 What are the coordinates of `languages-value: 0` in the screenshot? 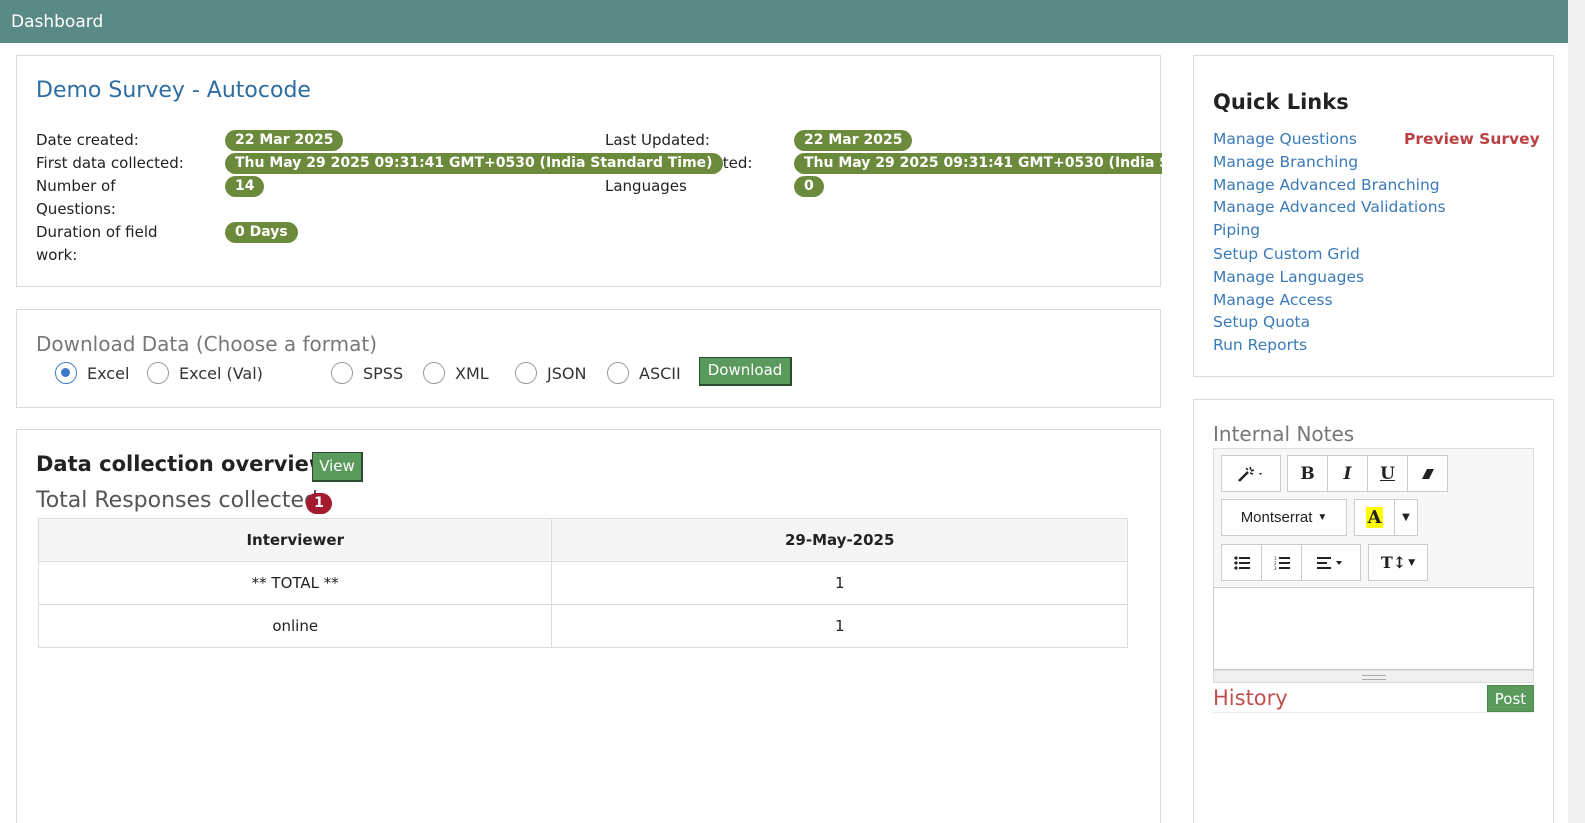 It's located at (809, 186).